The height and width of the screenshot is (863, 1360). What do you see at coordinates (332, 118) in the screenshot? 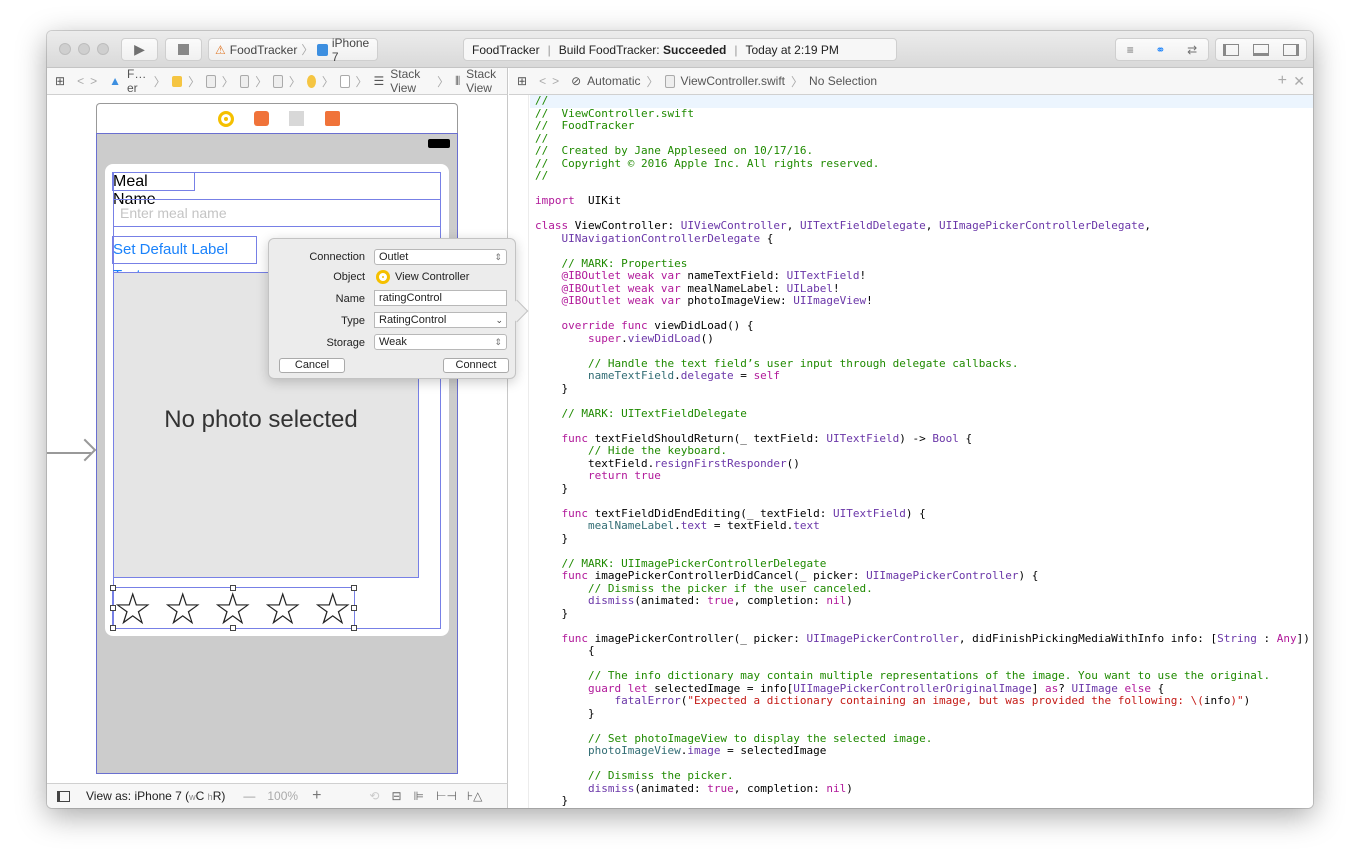
I see `exit-icon` at bounding box center [332, 118].